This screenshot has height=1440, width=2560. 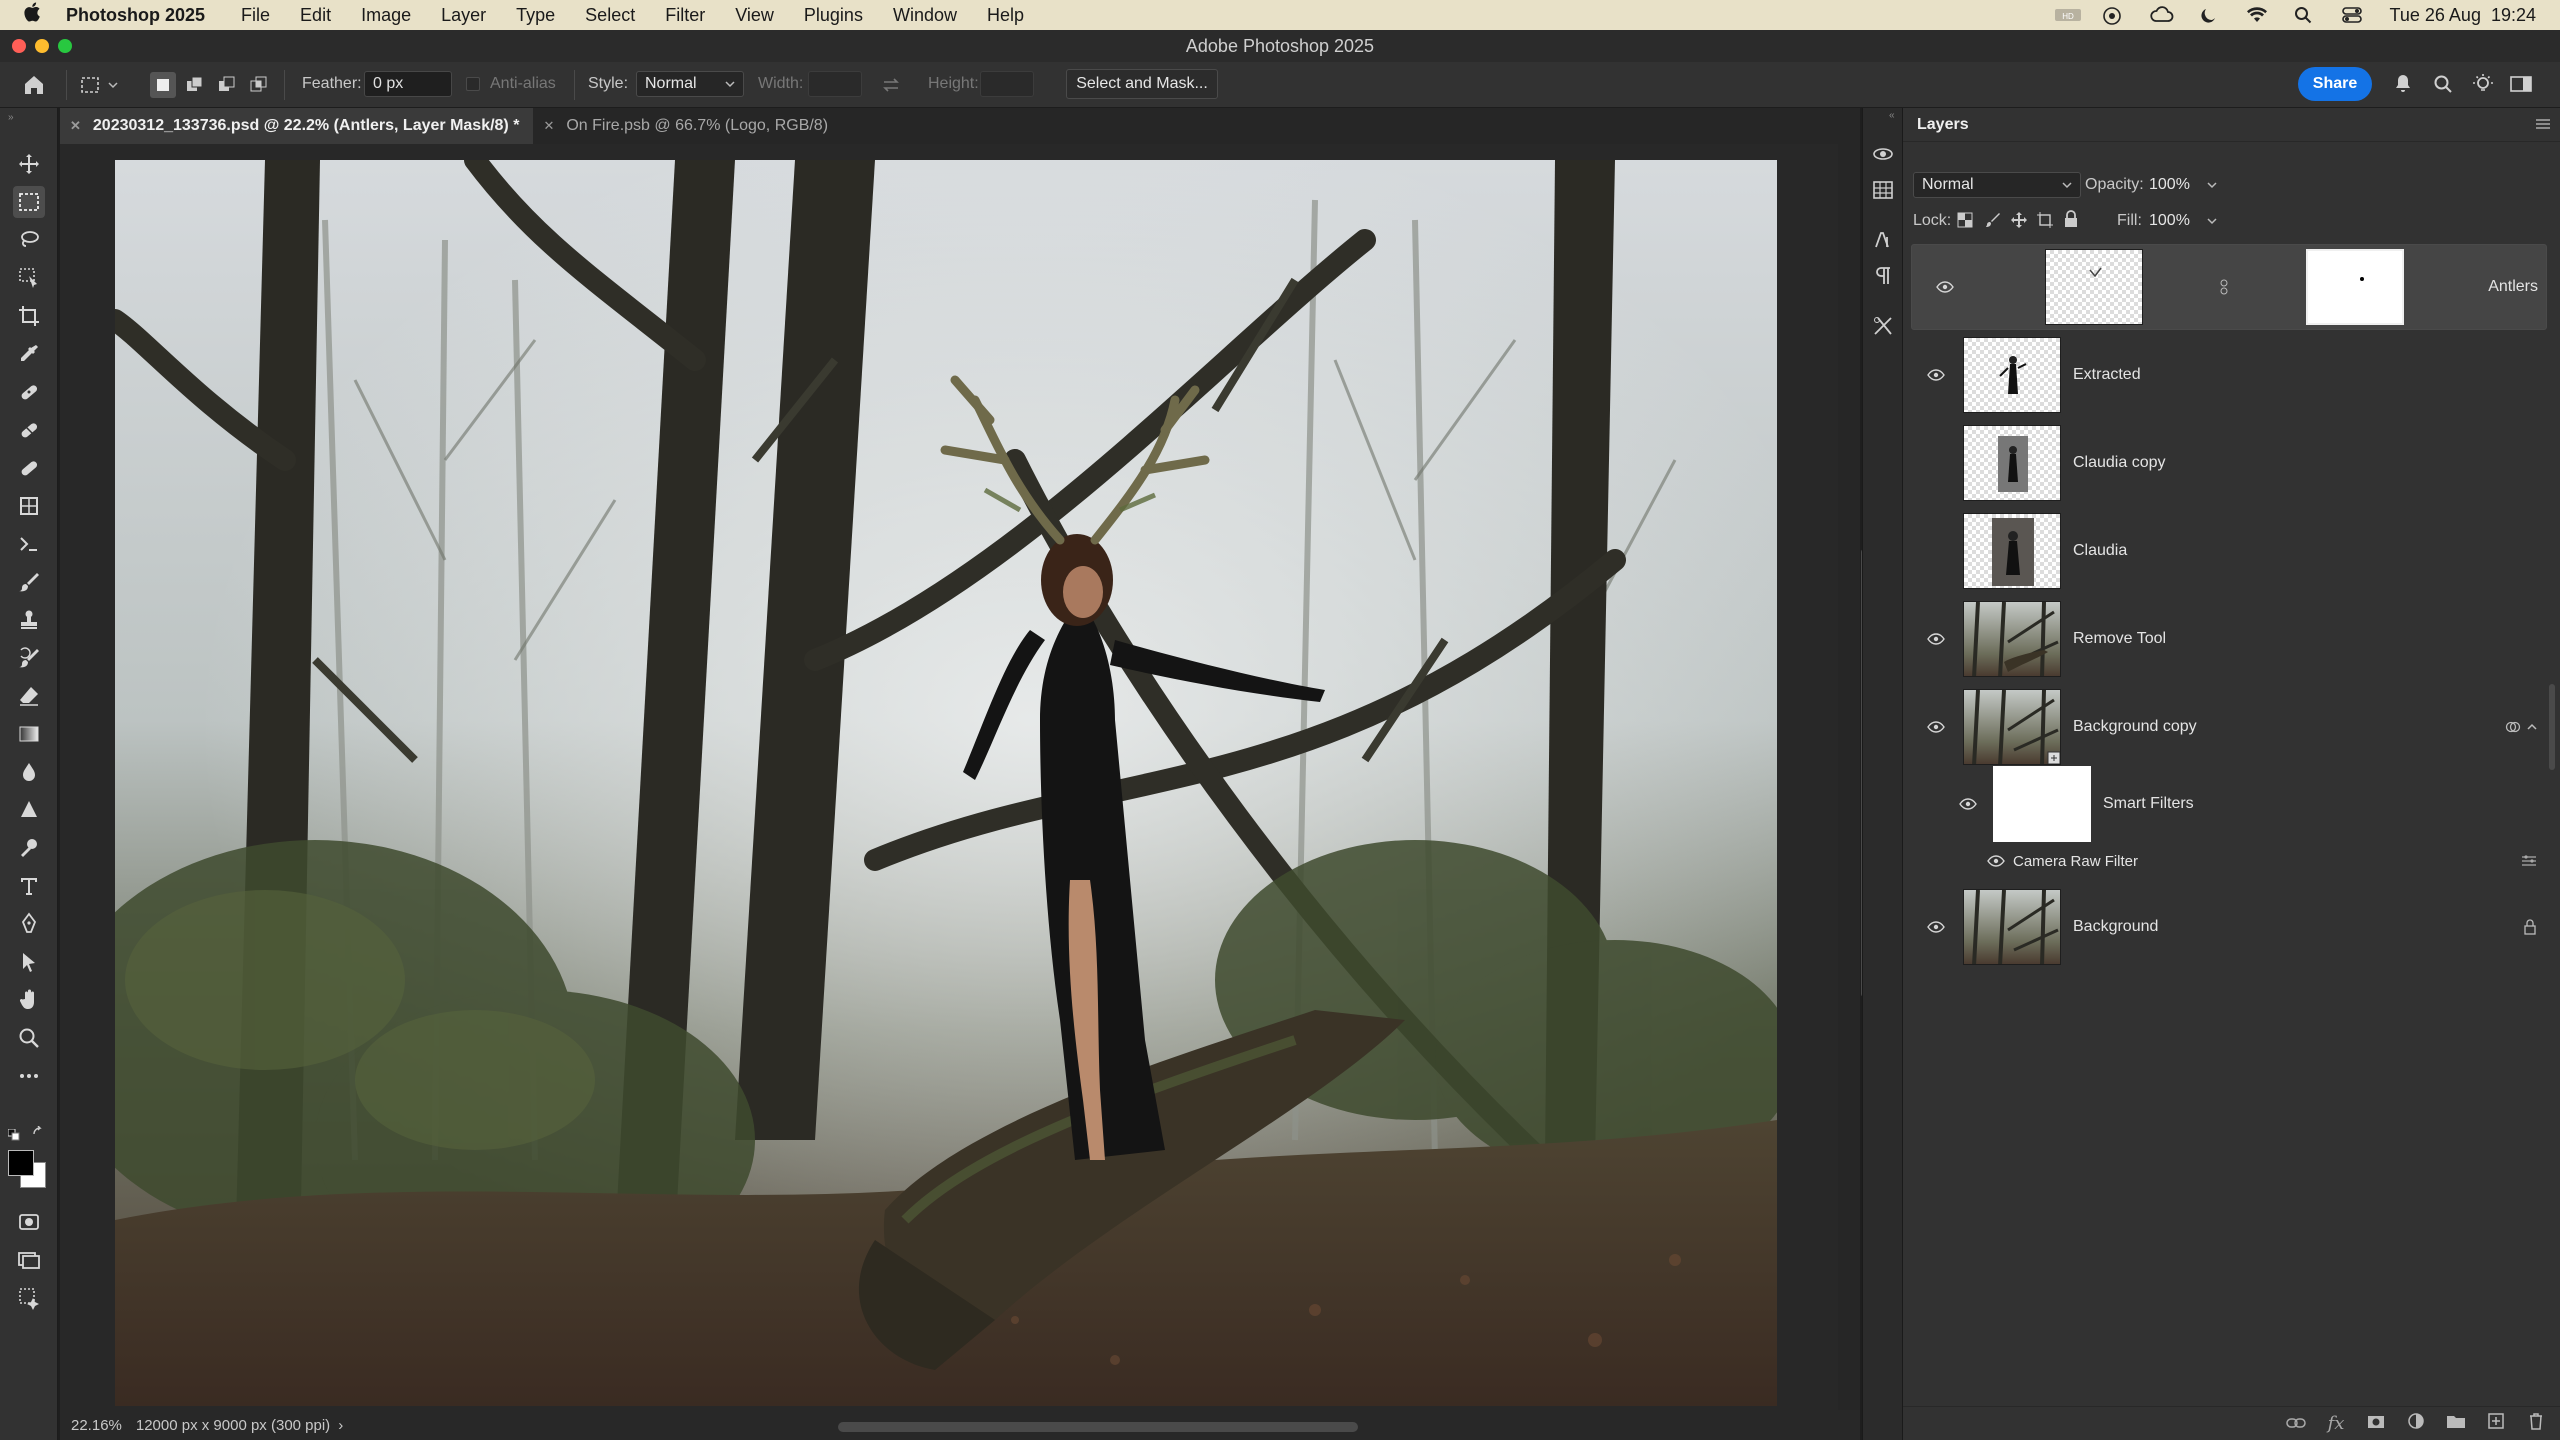 What do you see at coordinates (1943, 125) in the screenshot?
I see `layers-panel-title: Layers` at bounding box center [1943, 125].